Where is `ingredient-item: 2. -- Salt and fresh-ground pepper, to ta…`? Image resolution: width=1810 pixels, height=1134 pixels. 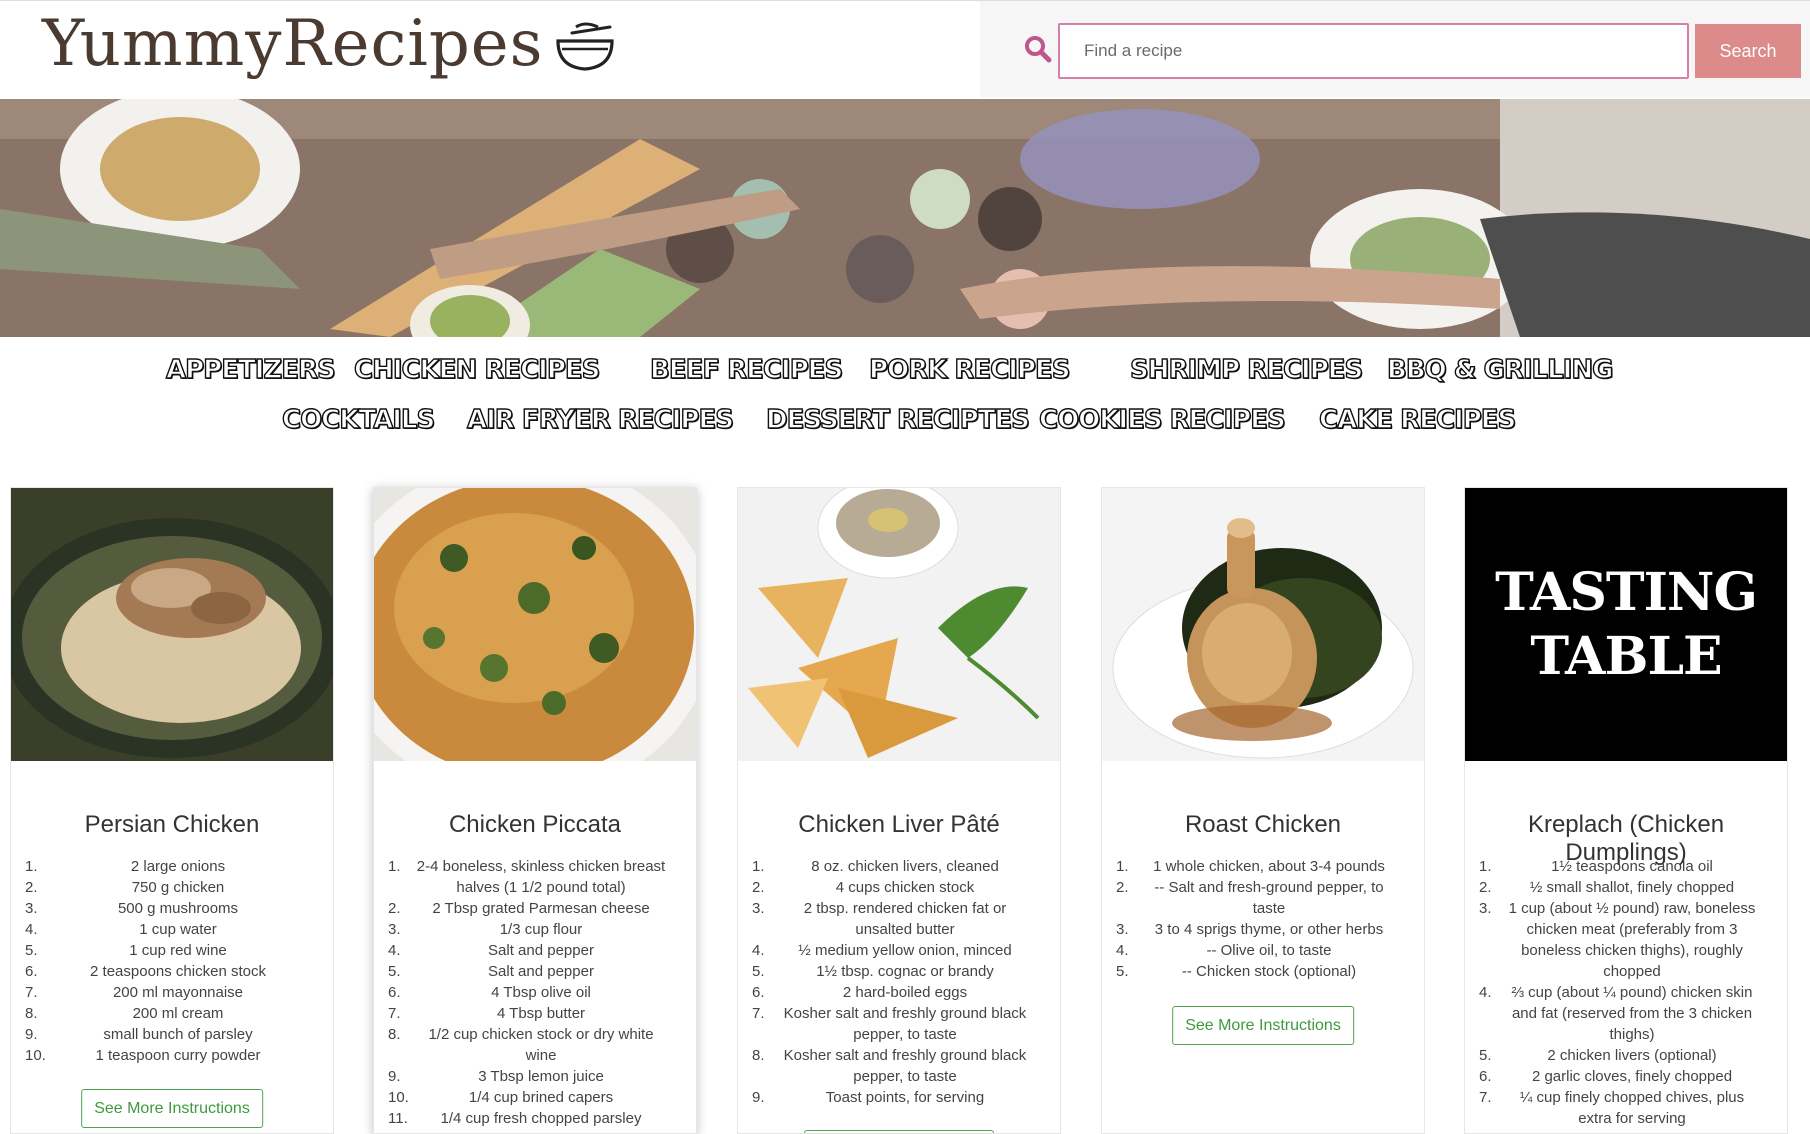 ingredient-item: 2. -- Salt and fresh-ground pepper, to ta… is located at coordinates (1250, 898).